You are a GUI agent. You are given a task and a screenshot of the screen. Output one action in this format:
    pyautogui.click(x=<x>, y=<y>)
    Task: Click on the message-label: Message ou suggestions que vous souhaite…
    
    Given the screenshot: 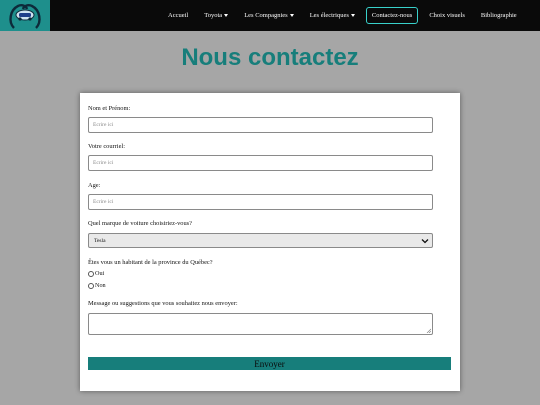 What is the action you would take?
    pyautogui.click(x=163, y=303)
    